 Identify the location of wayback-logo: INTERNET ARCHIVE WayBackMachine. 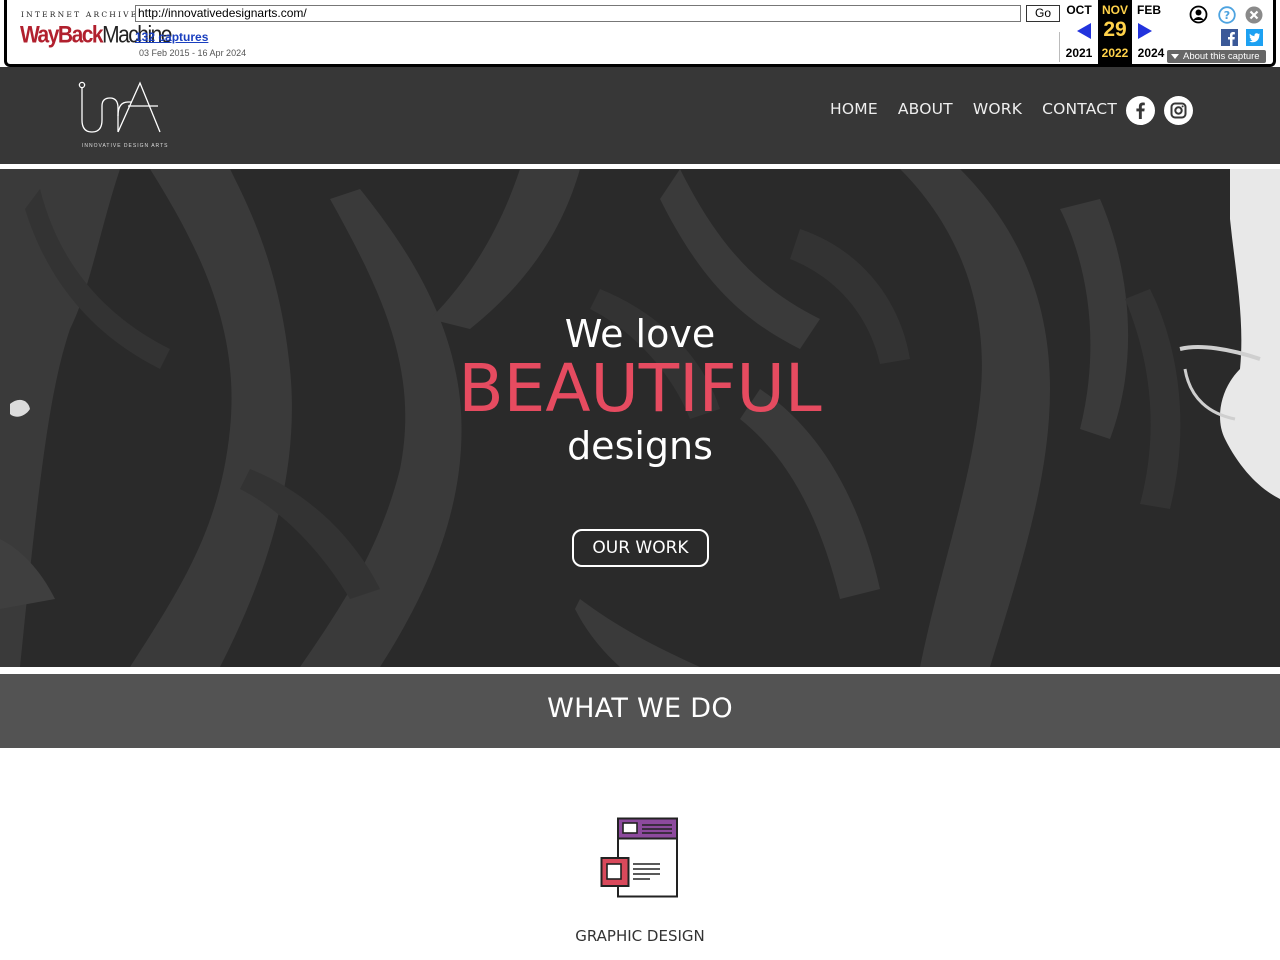
(96, 30).